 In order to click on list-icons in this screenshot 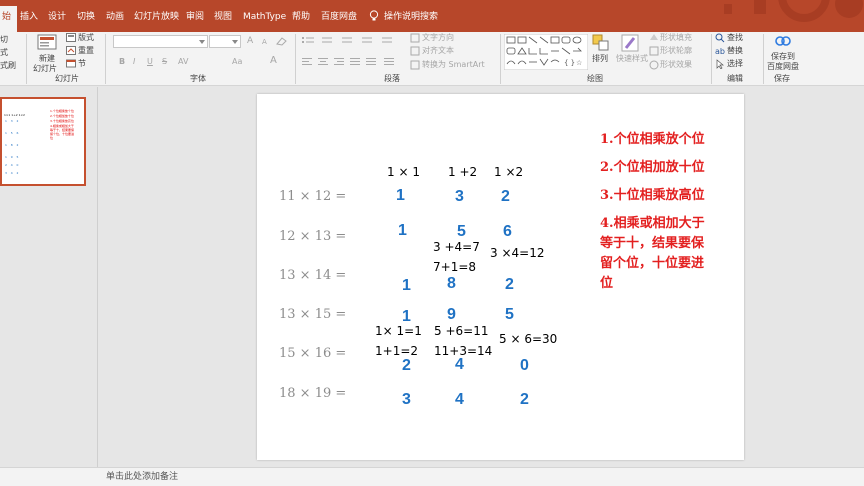, I will do `click(352, 41)`.